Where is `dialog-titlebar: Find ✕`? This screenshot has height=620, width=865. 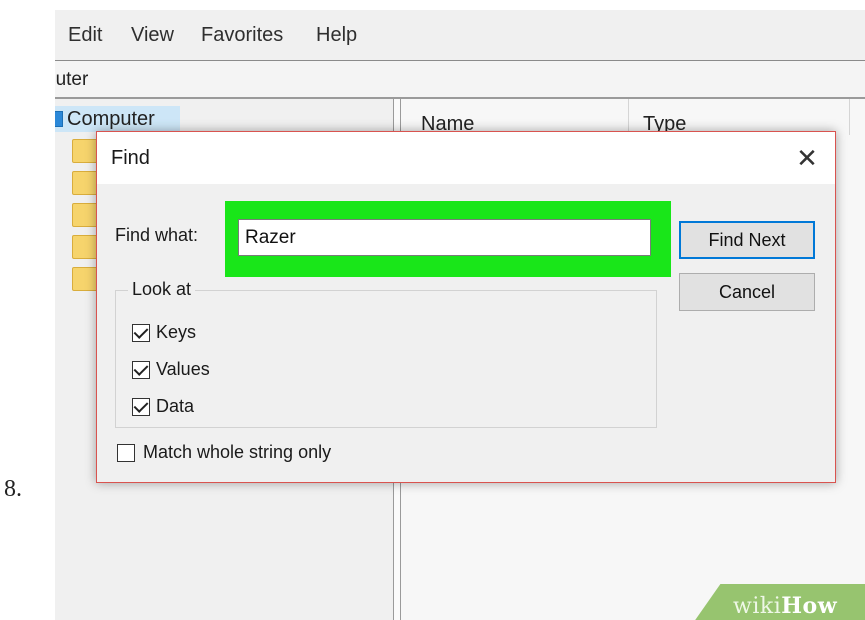 dialog-titlebar: Find ✕ is located at coordinates (466, 158).